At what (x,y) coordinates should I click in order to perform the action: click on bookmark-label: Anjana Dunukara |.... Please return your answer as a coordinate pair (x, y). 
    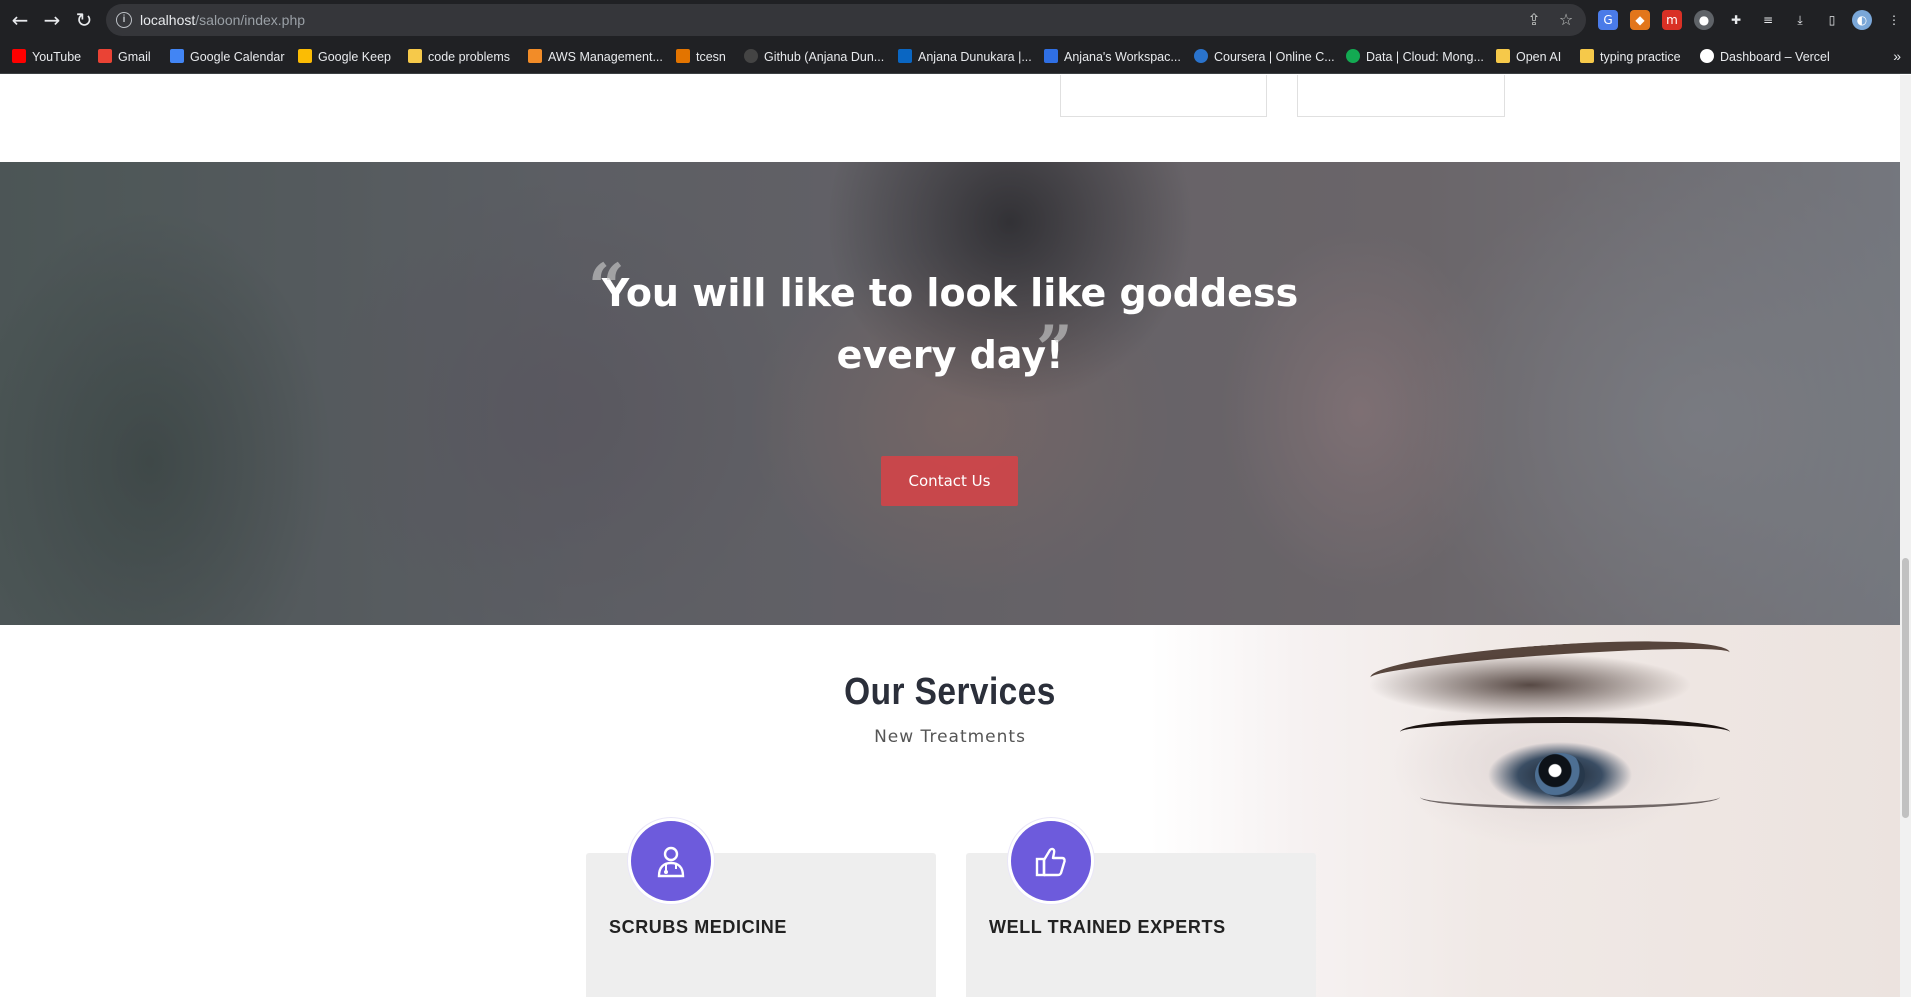
    Looking at the image, I should click on (975, 57).